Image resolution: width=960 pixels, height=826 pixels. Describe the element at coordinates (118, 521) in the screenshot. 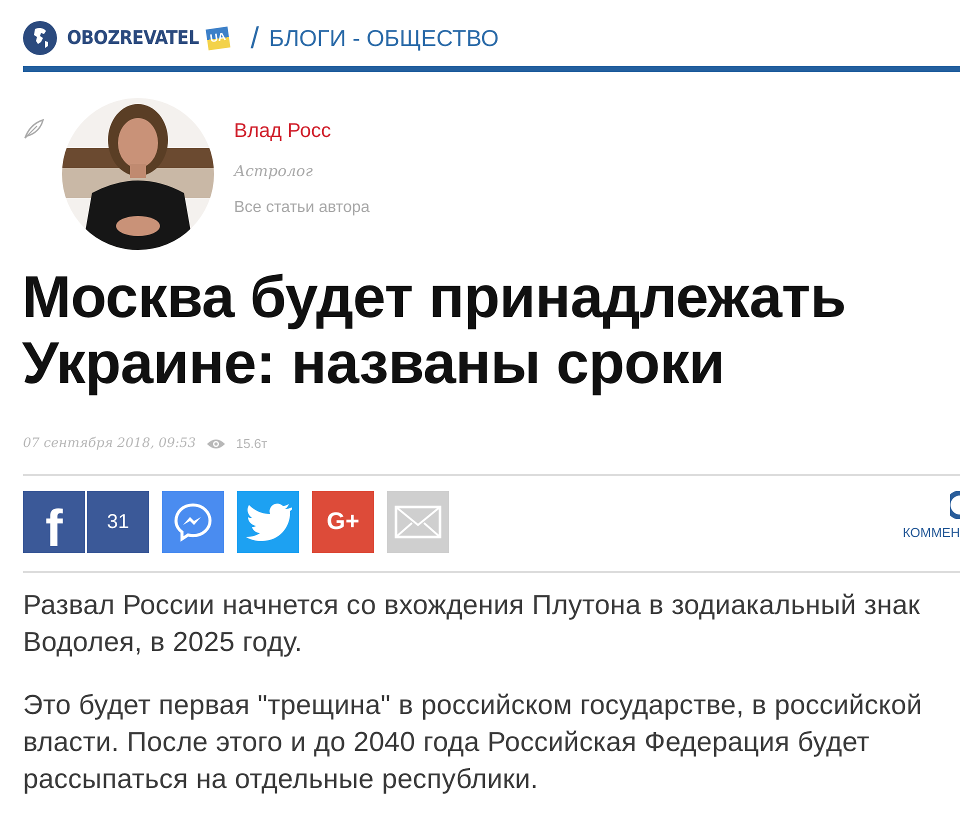

I see `share-count: 31` at that location.